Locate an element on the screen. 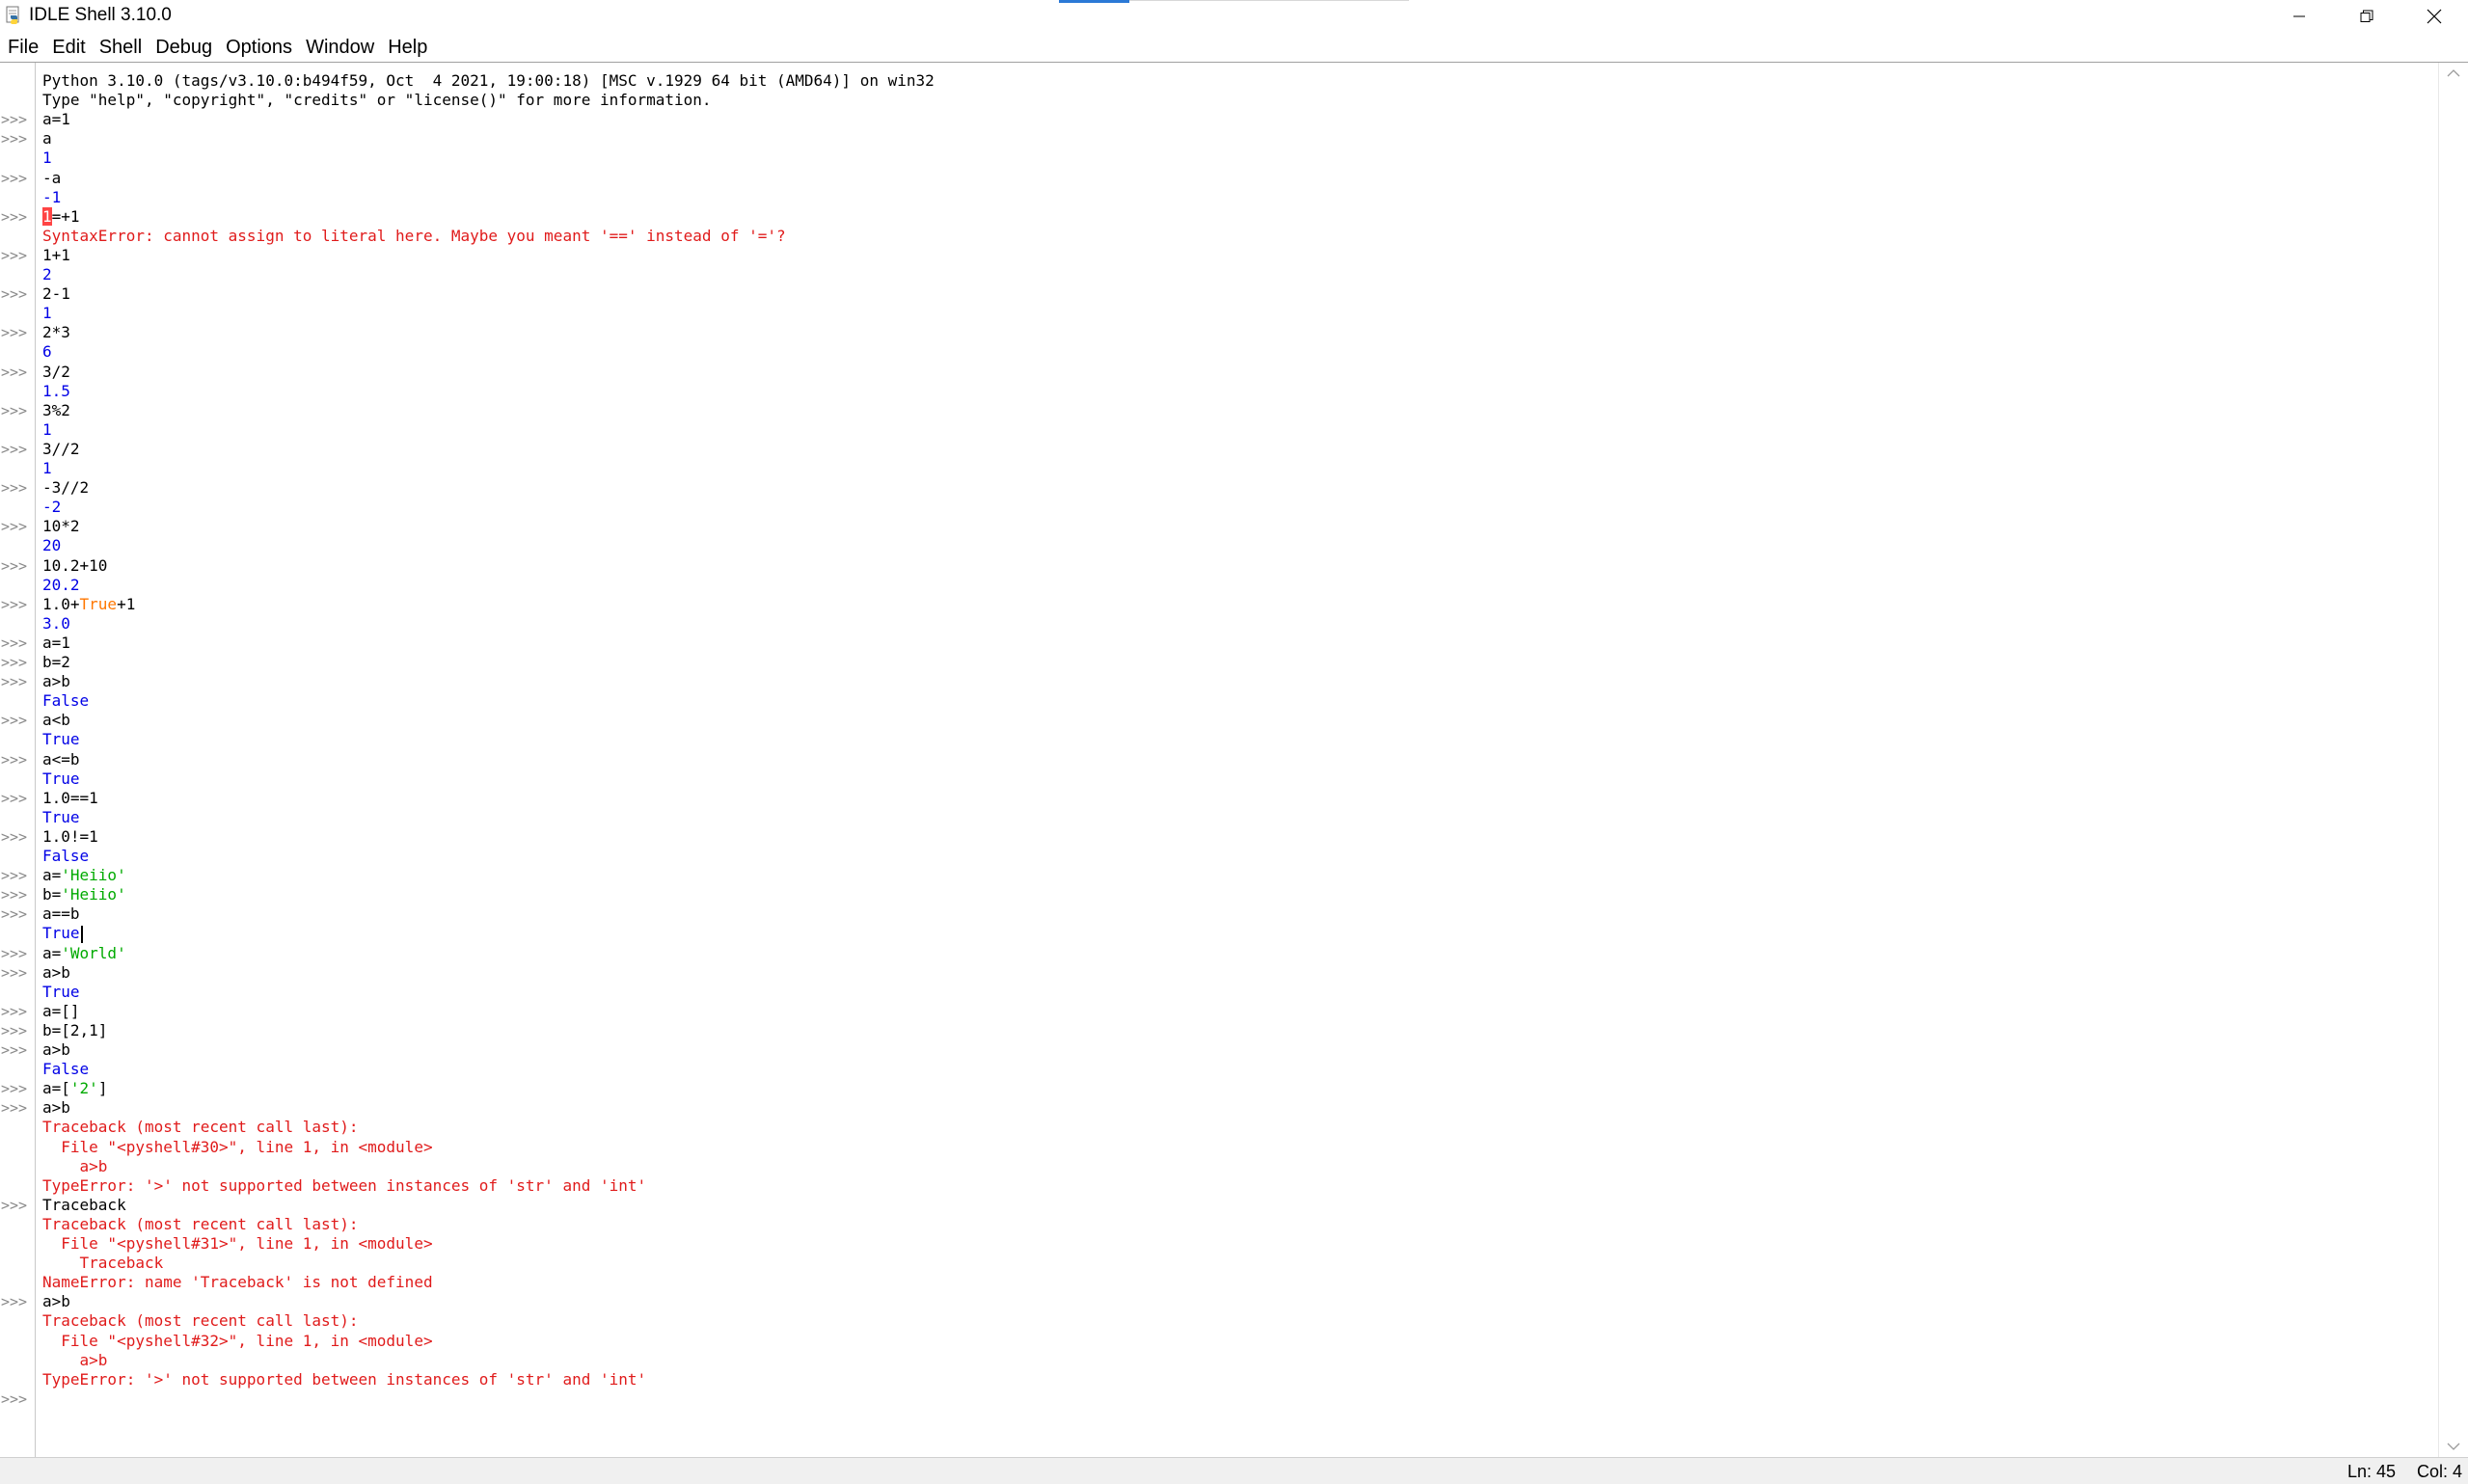 The width and height of the screenshot is (2468, 1484). shell-line-segment: -1 is located at coordinates (52, 196).